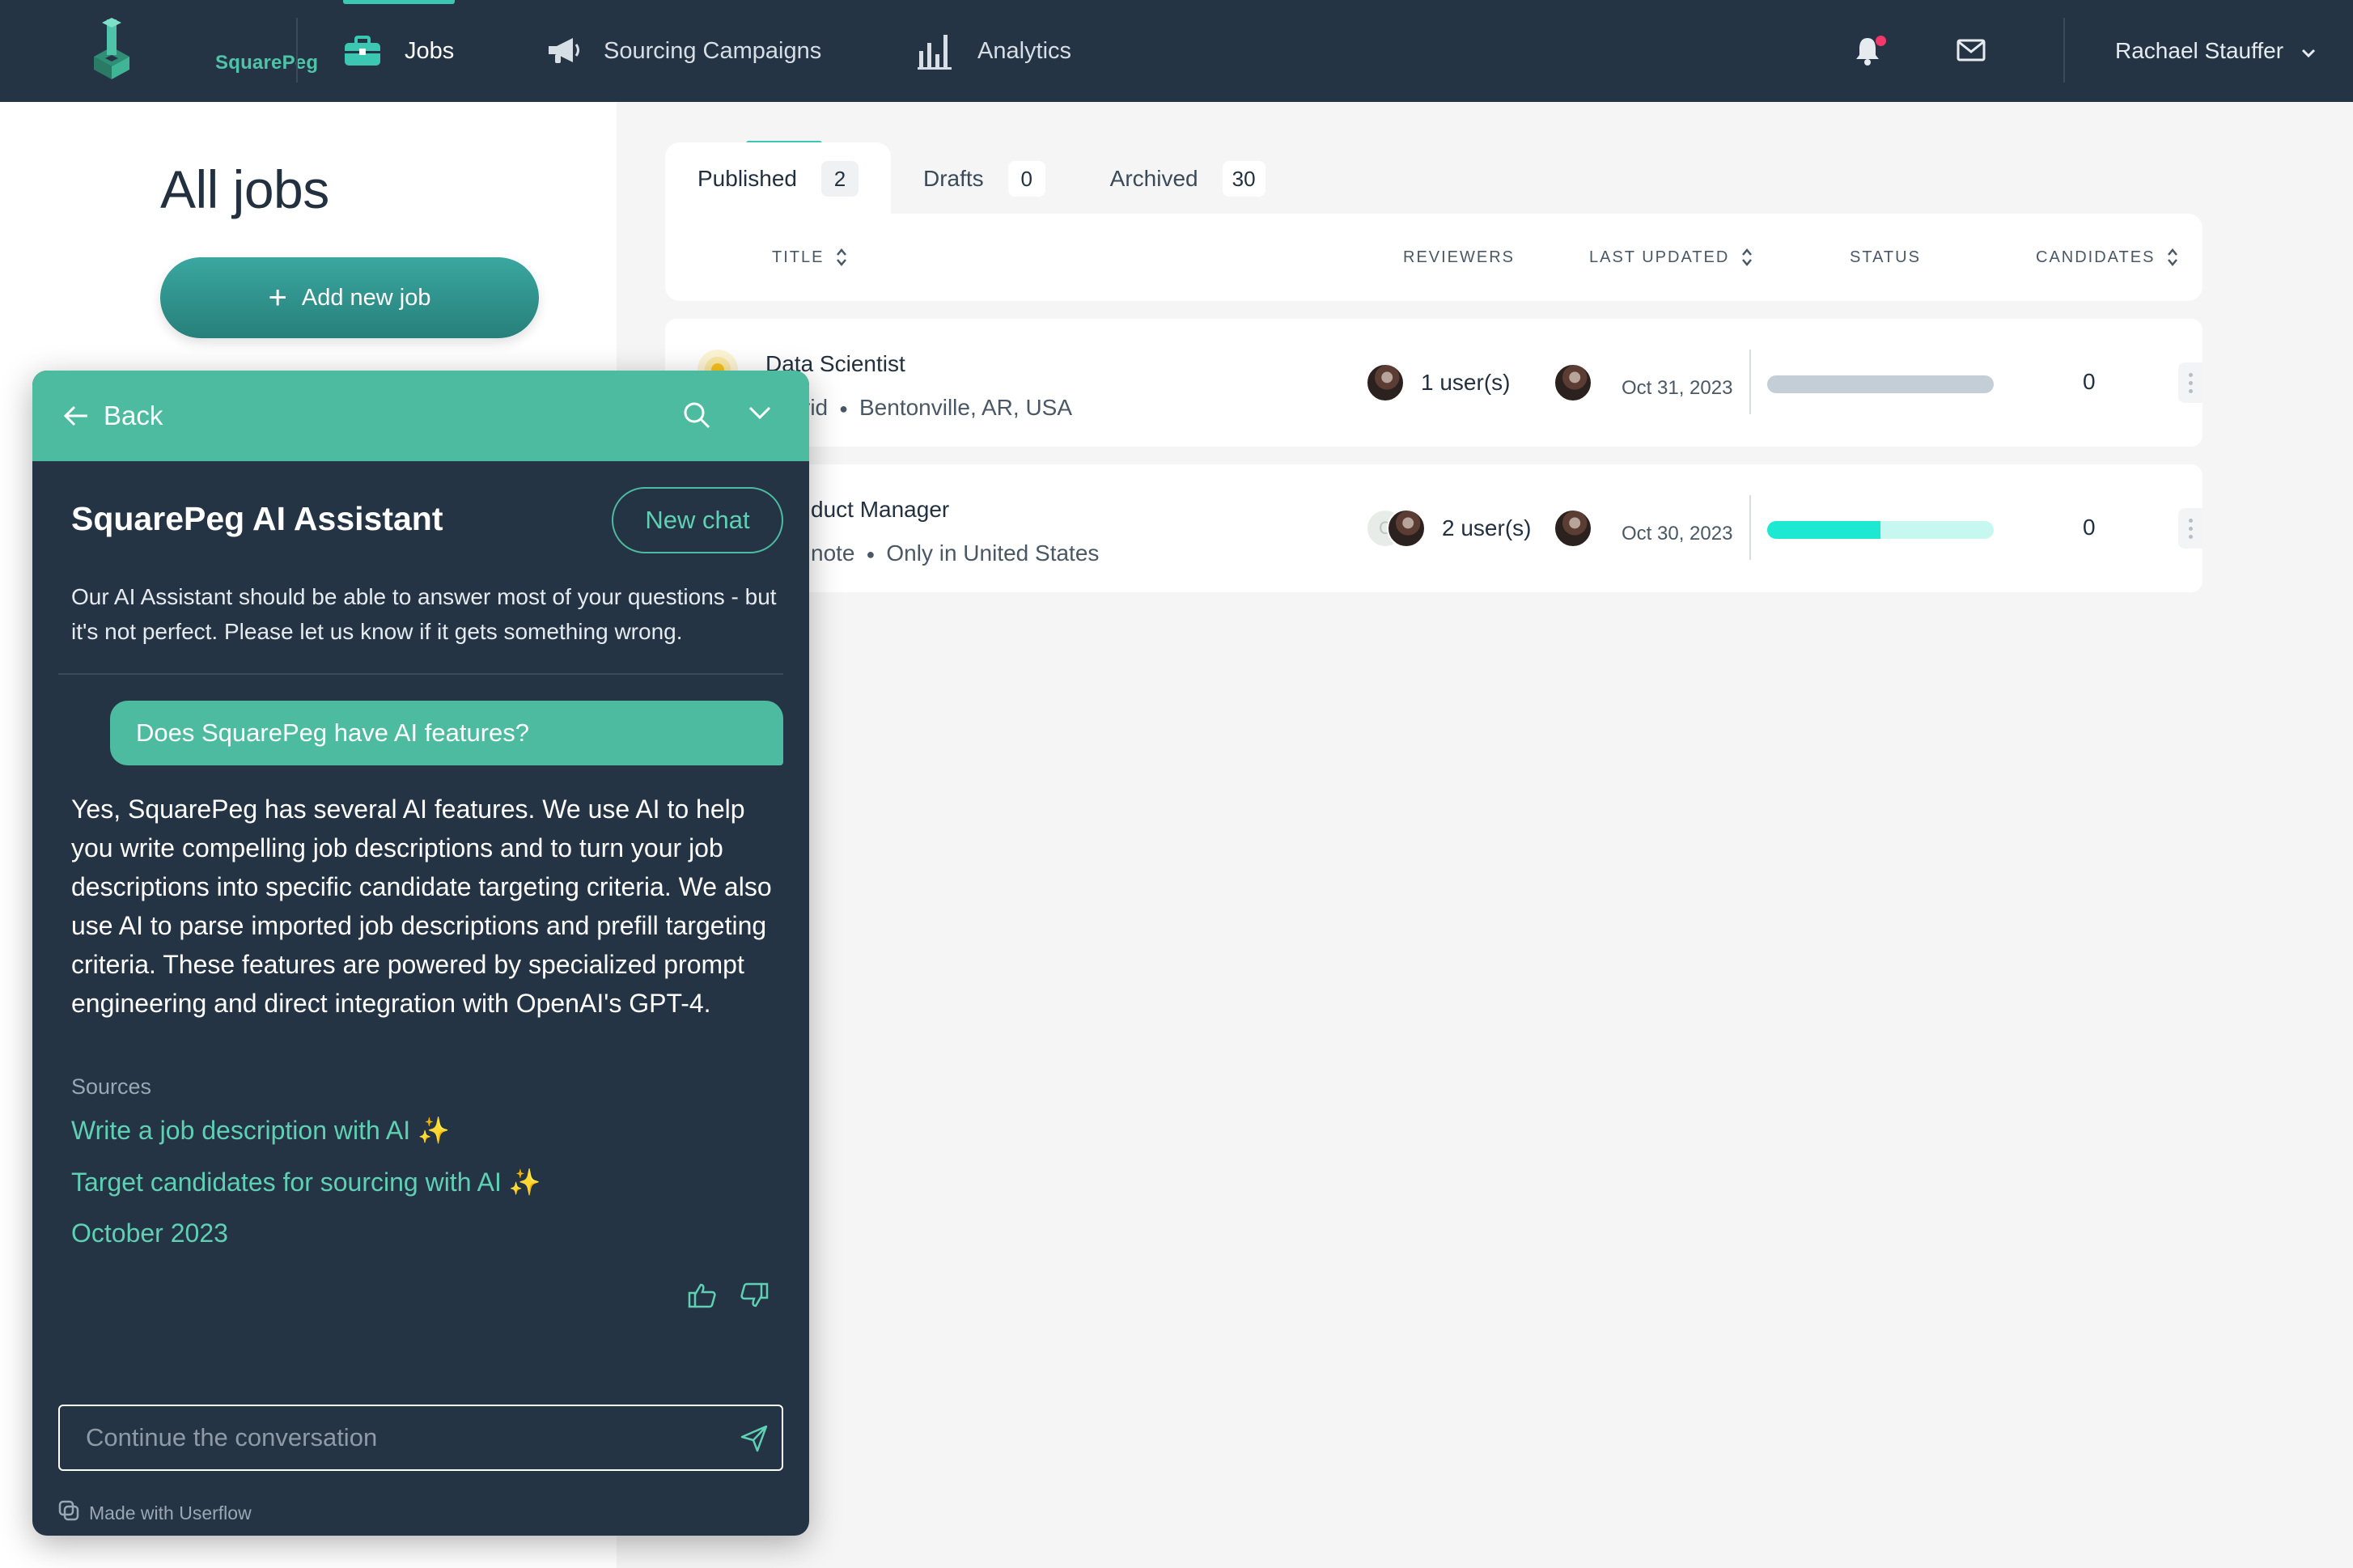  I want to click on reviewers-count: 2 user(s), so click(1487, 528).